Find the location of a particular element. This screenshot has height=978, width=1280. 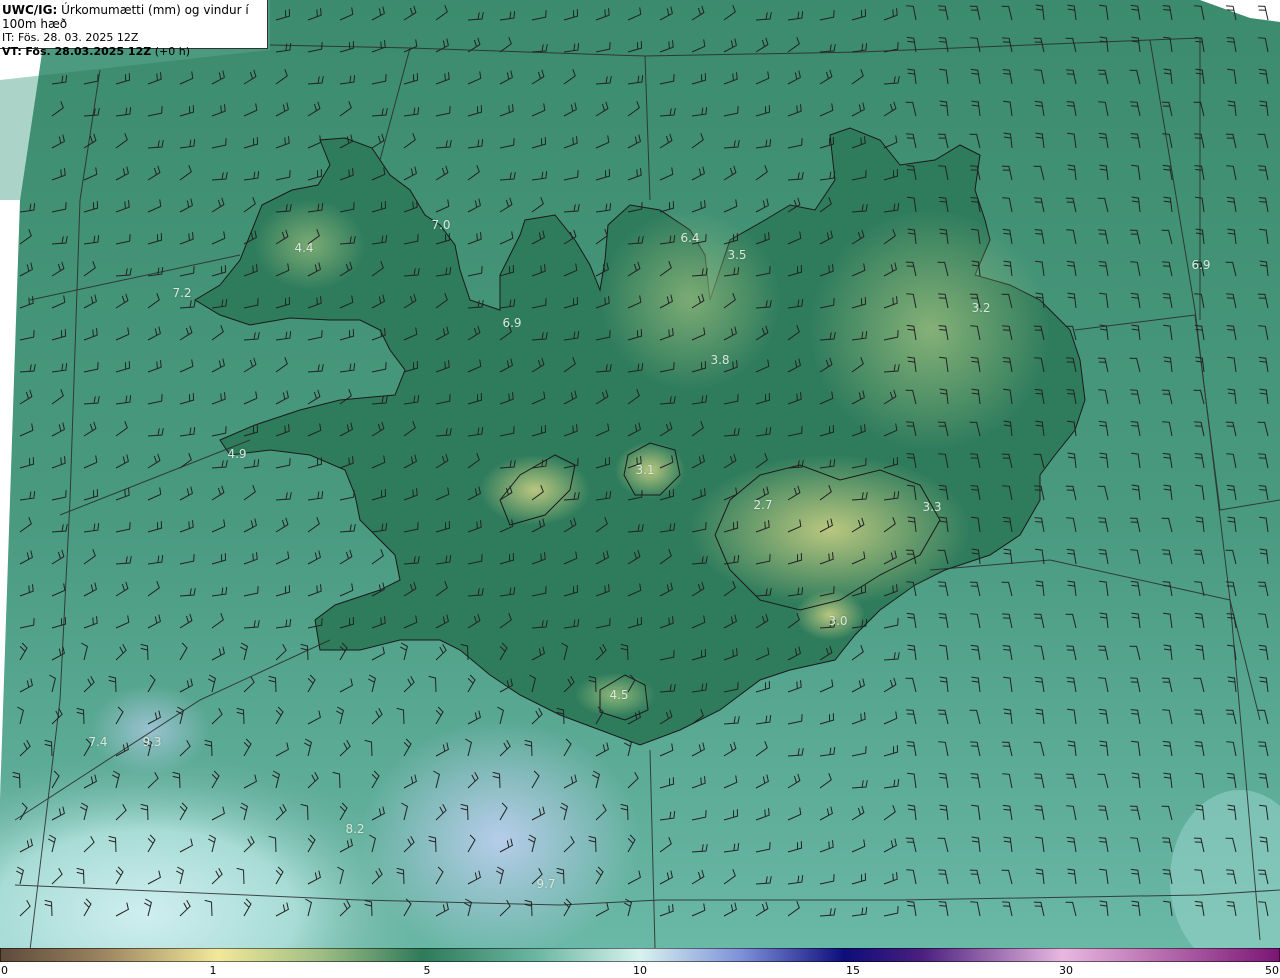

precip-value-label: 9.3 is located at coordinates (152, 742).